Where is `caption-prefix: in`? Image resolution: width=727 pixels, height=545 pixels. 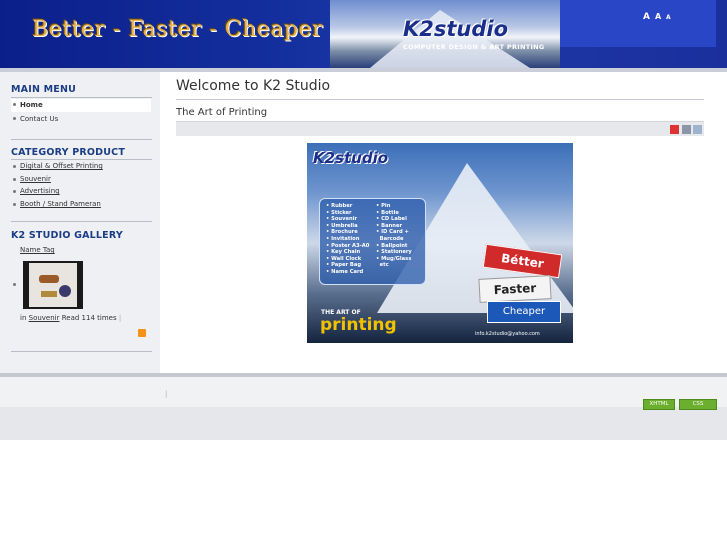
caption-prefix: in is located at coordinates (23, 318).